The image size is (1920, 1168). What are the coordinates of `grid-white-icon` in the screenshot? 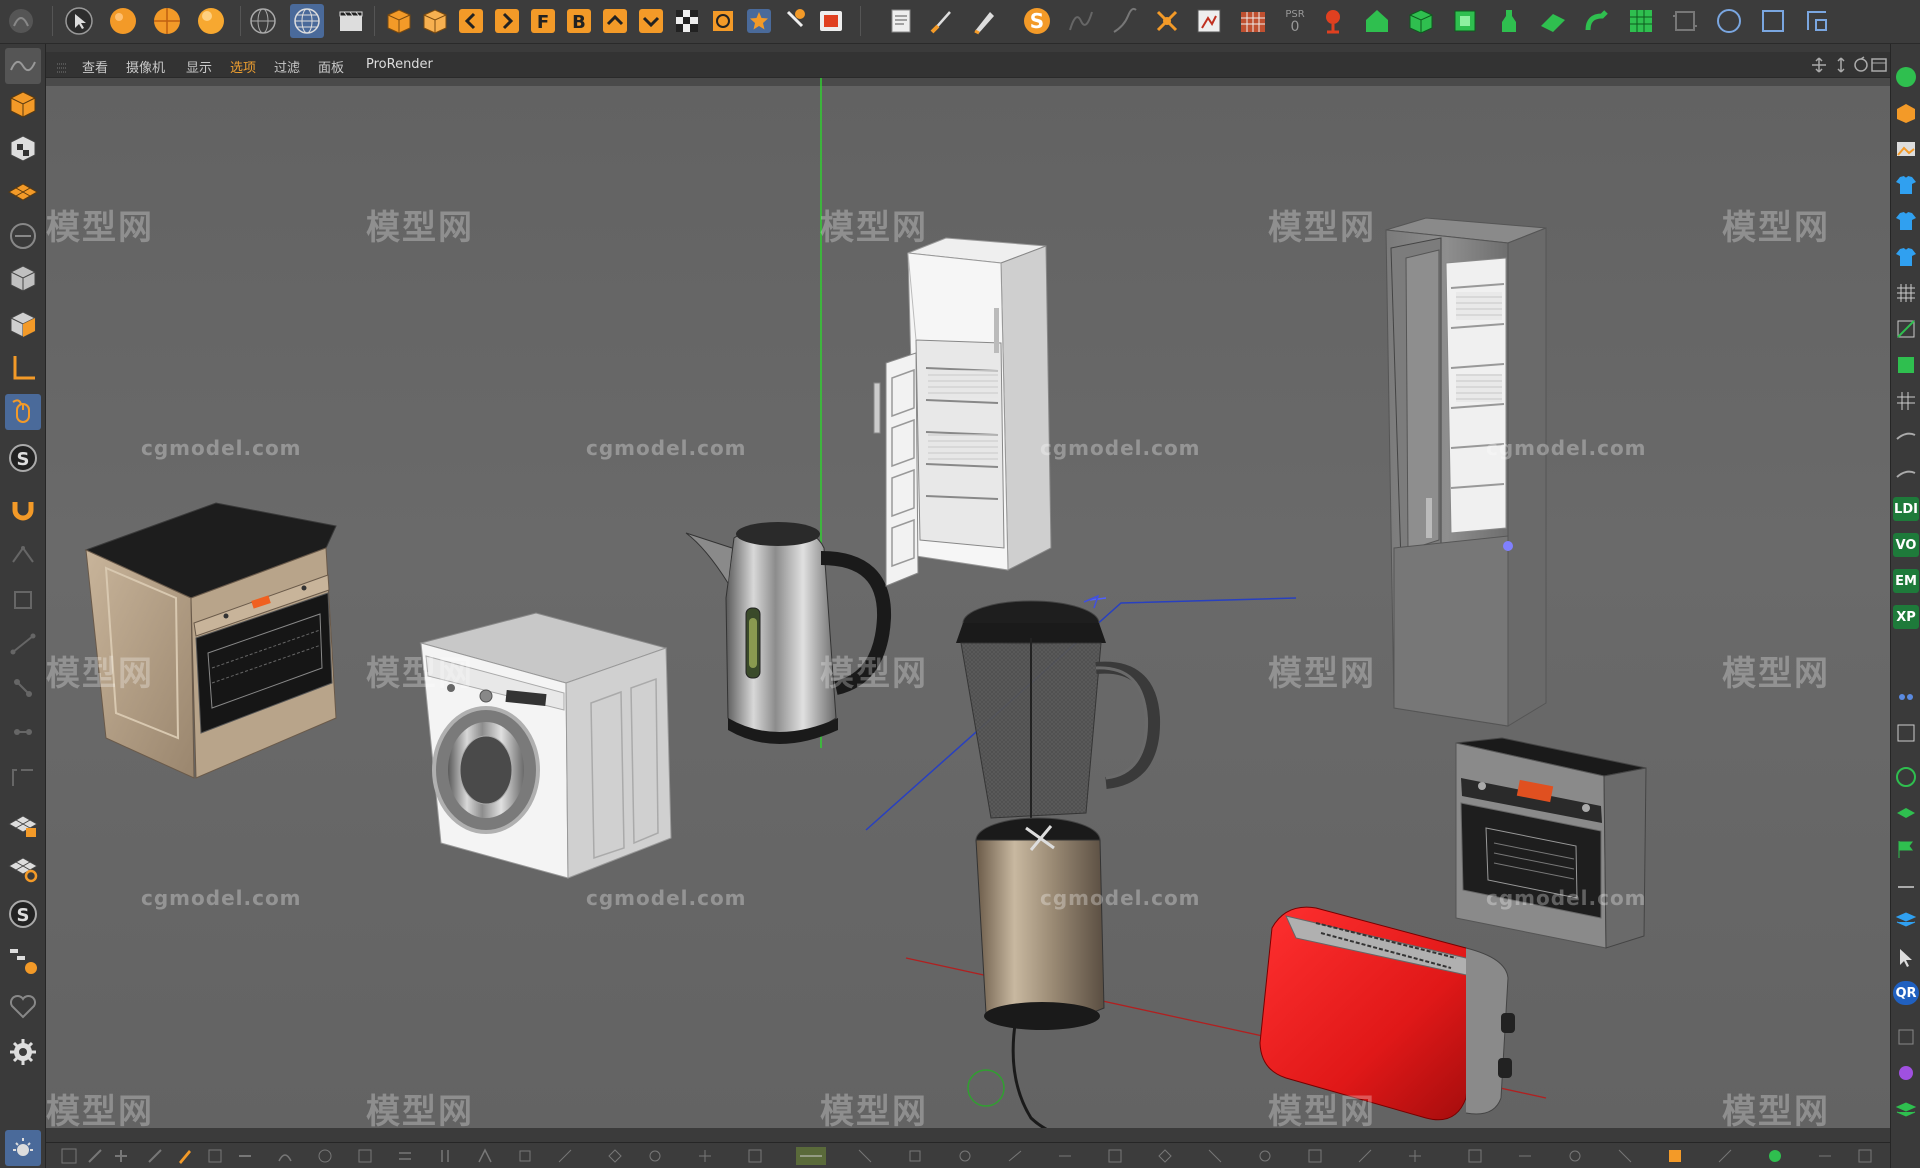 It's located at (1906, 401).